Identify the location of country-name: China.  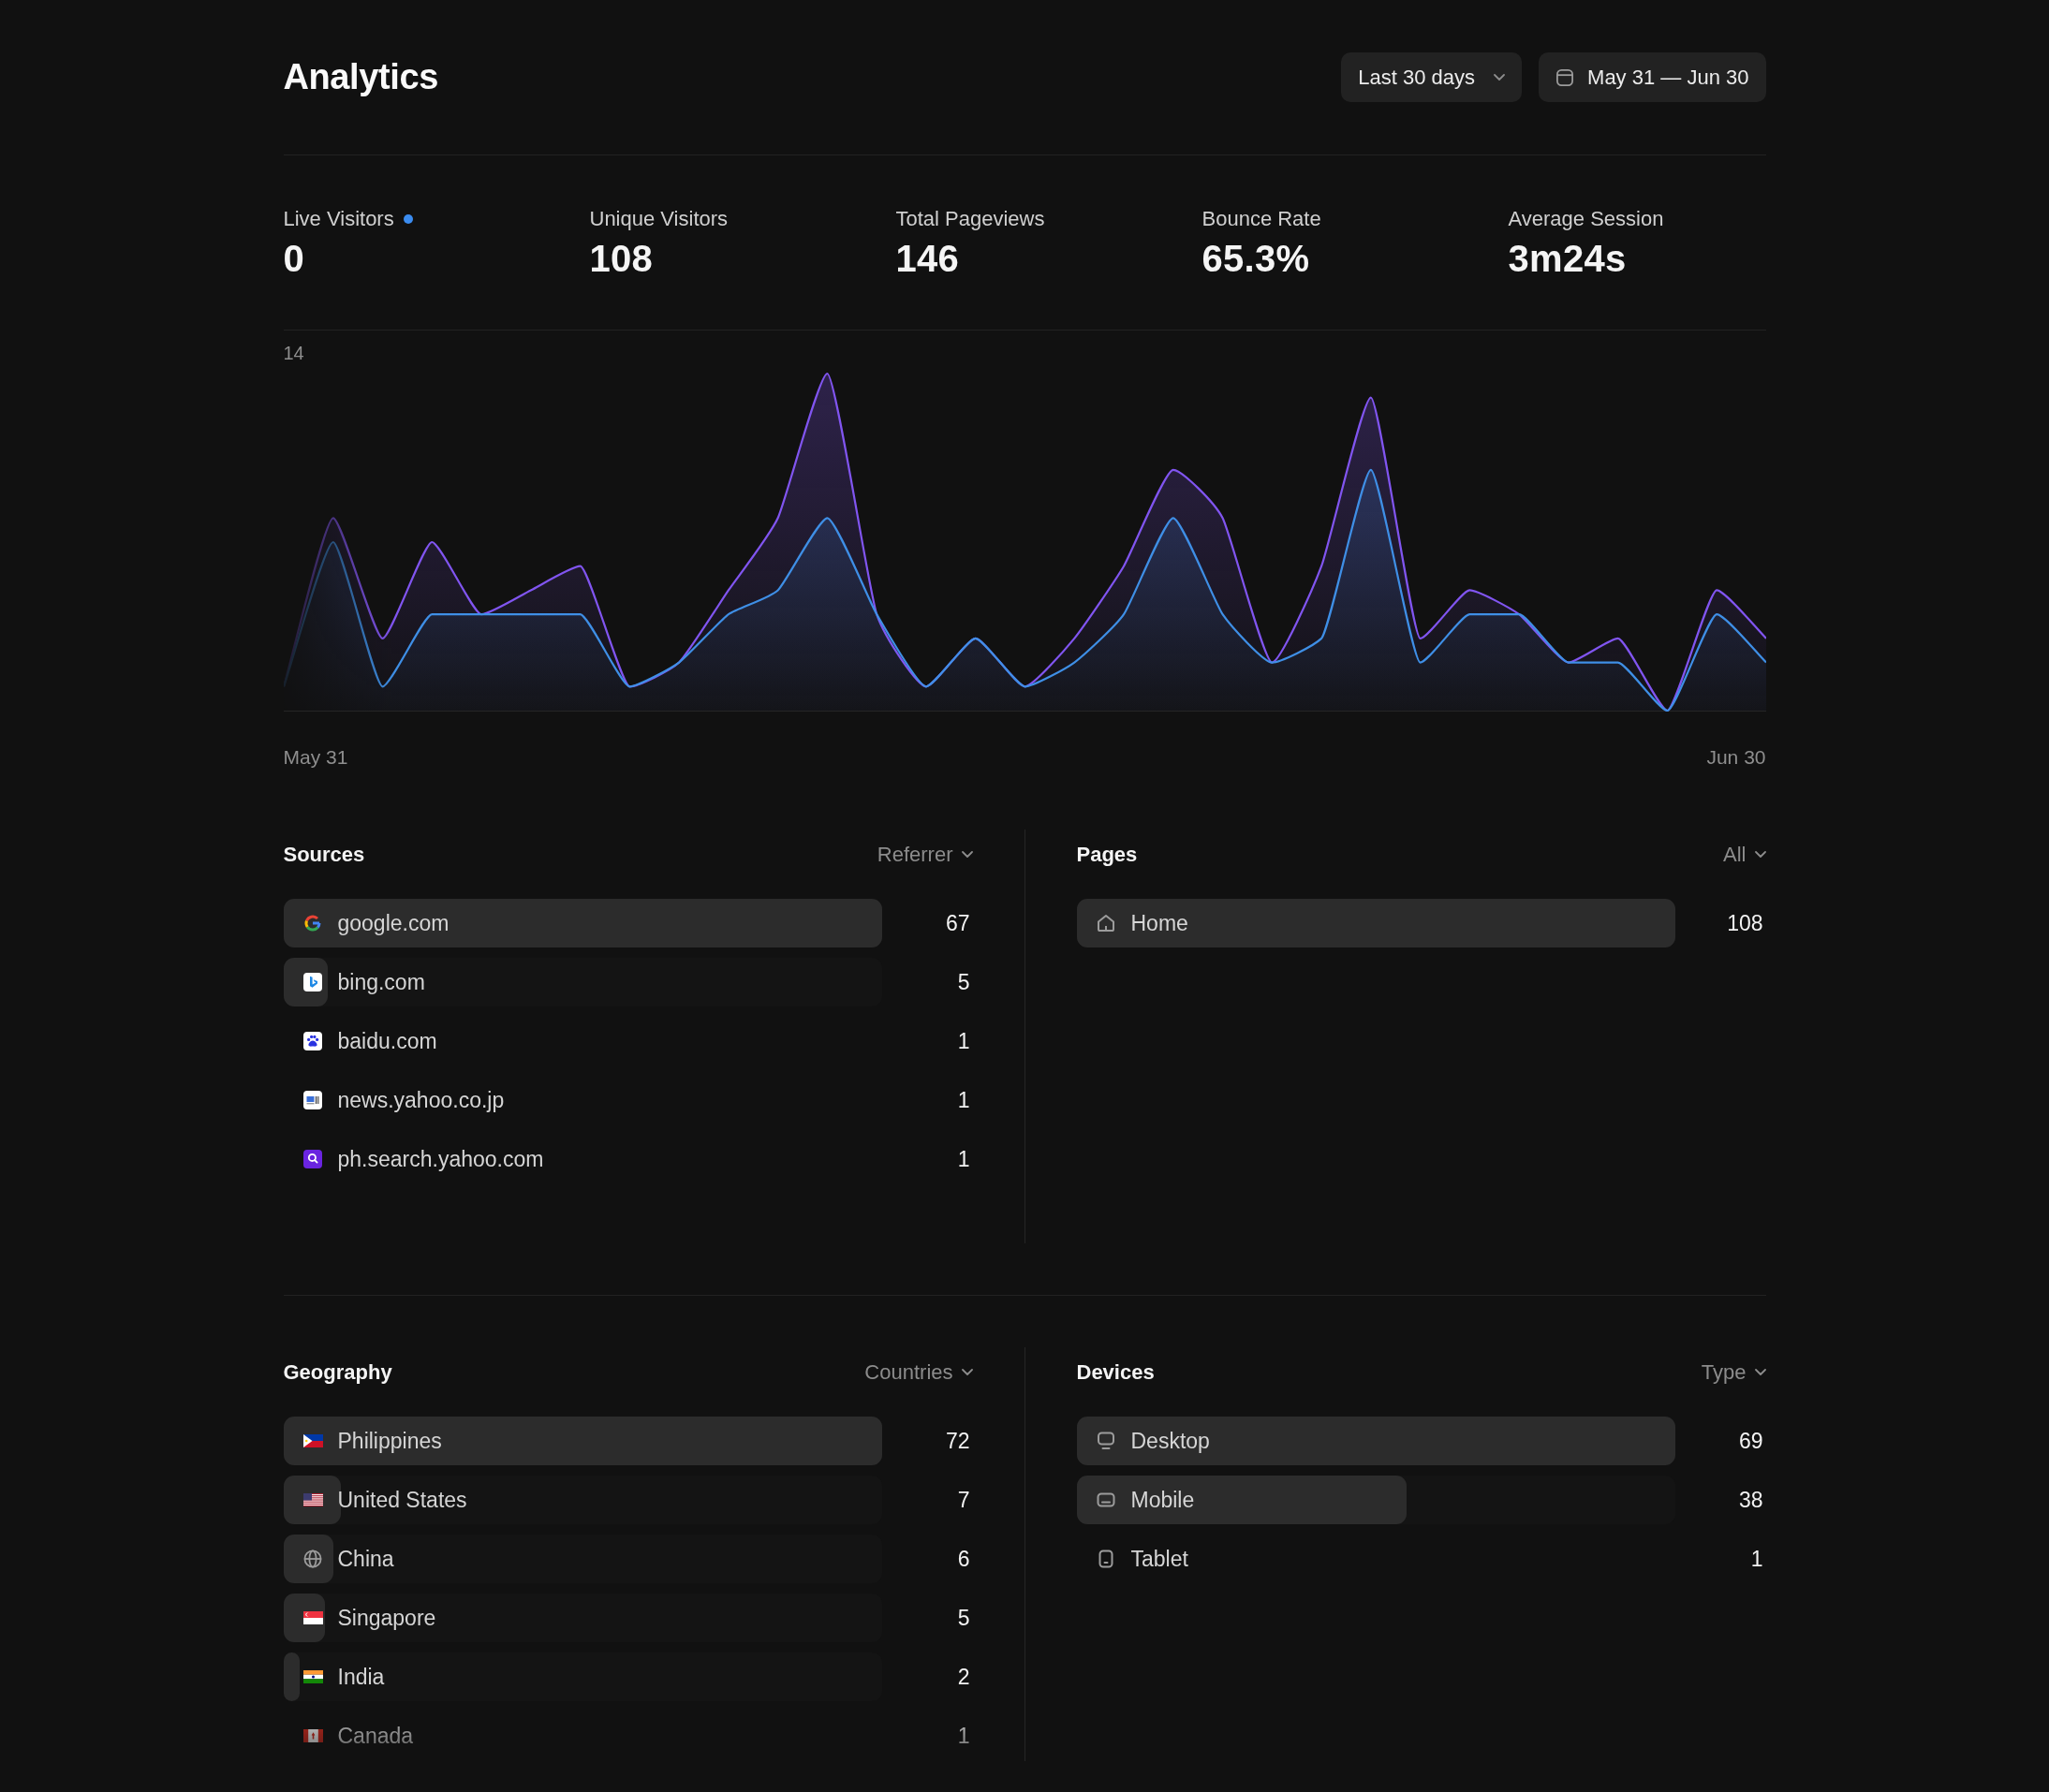
(365, 1559).